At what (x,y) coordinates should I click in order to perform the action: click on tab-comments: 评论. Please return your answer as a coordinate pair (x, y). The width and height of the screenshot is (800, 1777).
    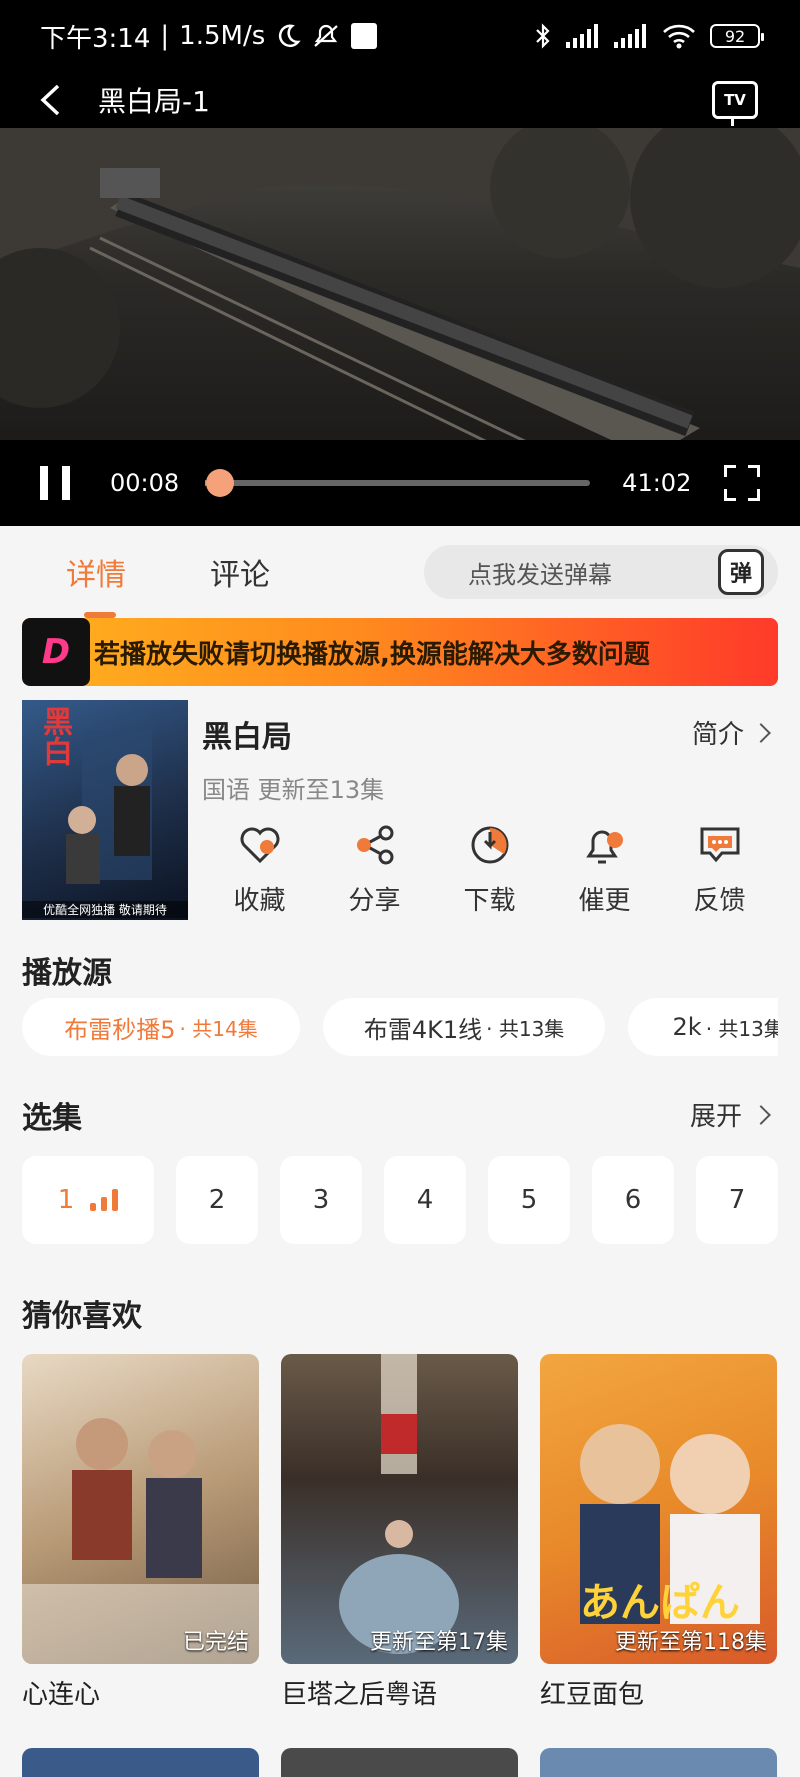
    Looking at the image, I should click on (240, 572).